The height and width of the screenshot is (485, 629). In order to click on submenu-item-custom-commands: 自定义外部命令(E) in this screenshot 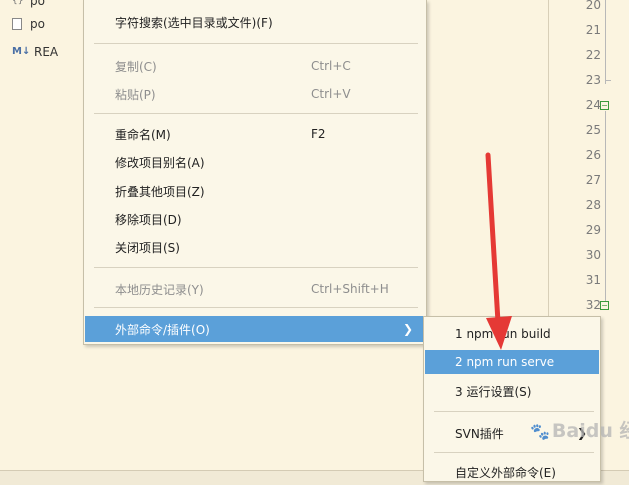, I will do `click(512, 470)`.